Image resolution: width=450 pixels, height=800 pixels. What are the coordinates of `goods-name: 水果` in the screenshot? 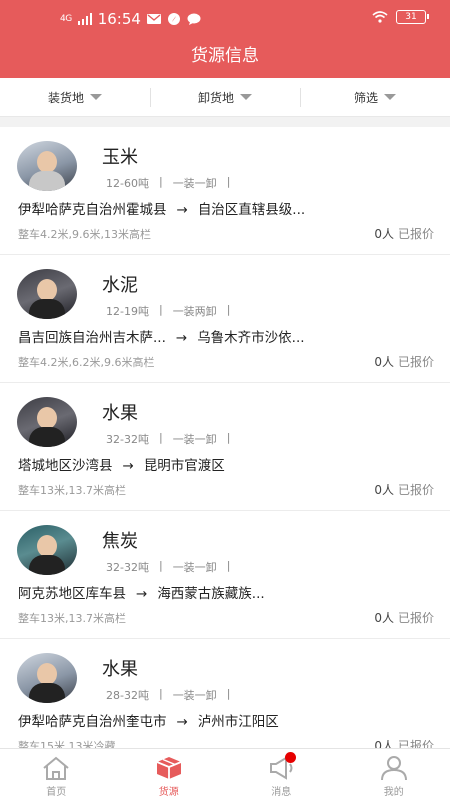 It's located at (120, 669).